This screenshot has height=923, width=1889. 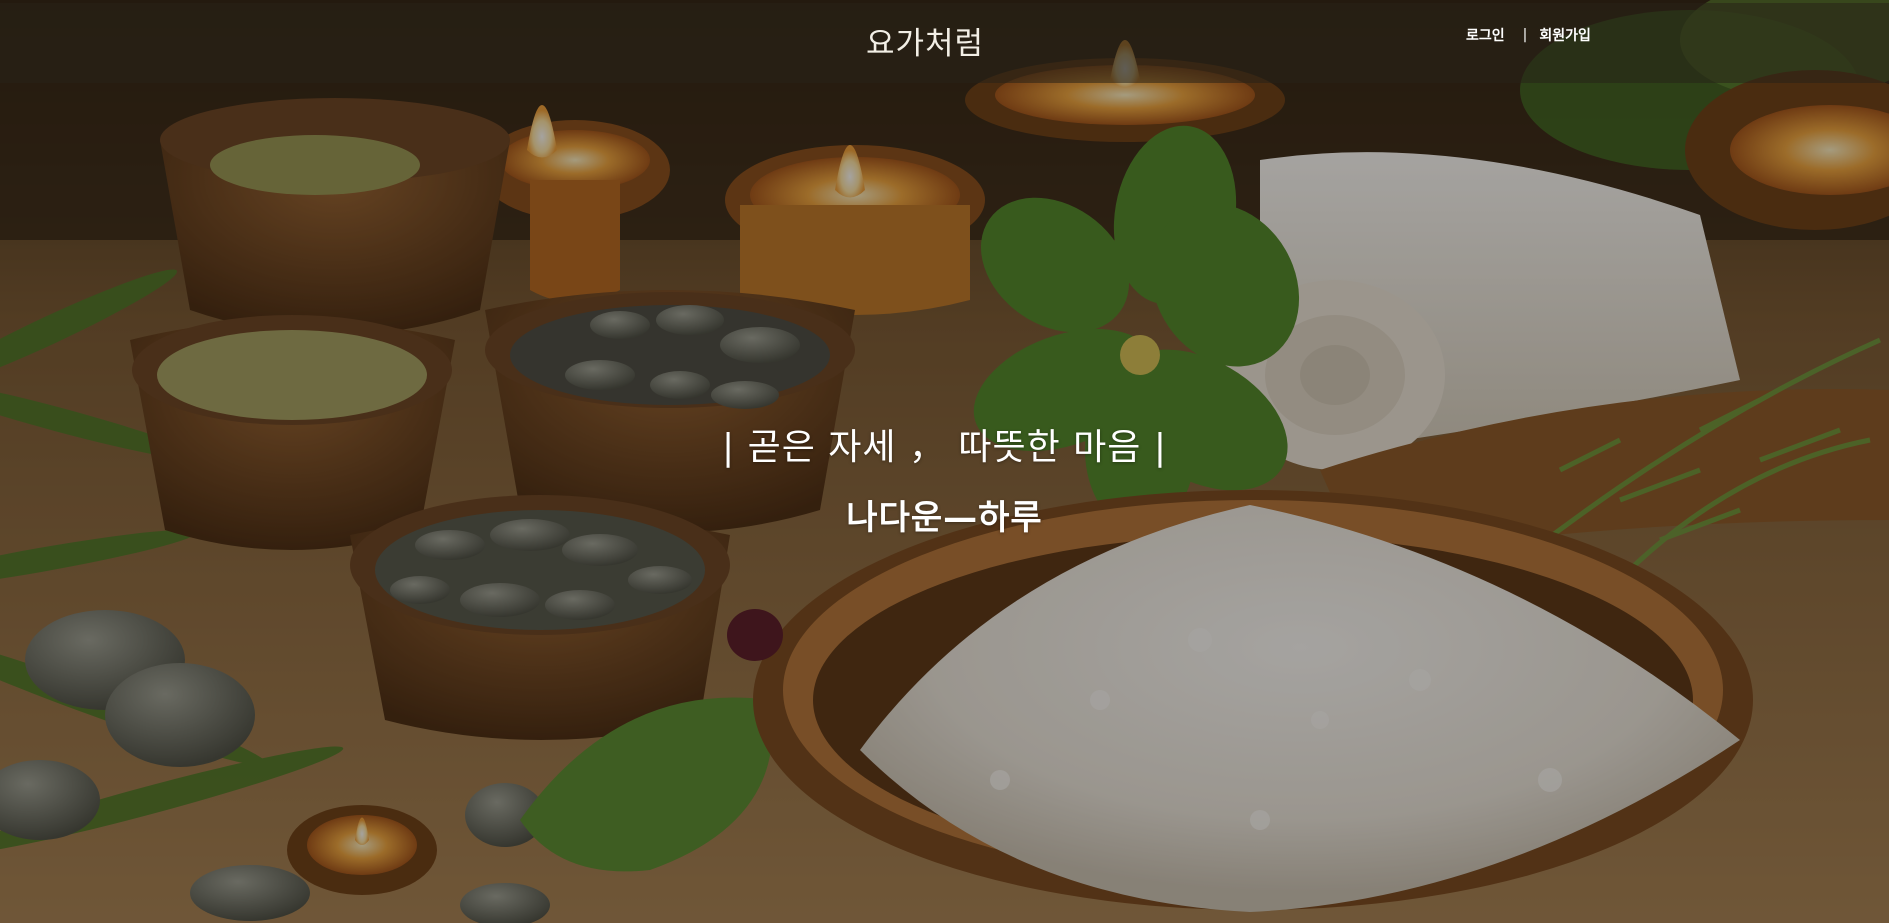 What do you see at coordinates (944, 447) in the screenshot?
I see `hero-tagline: | 곧은 자세 ， 따뜻한 마음 |` at bounding box center [944, 447].